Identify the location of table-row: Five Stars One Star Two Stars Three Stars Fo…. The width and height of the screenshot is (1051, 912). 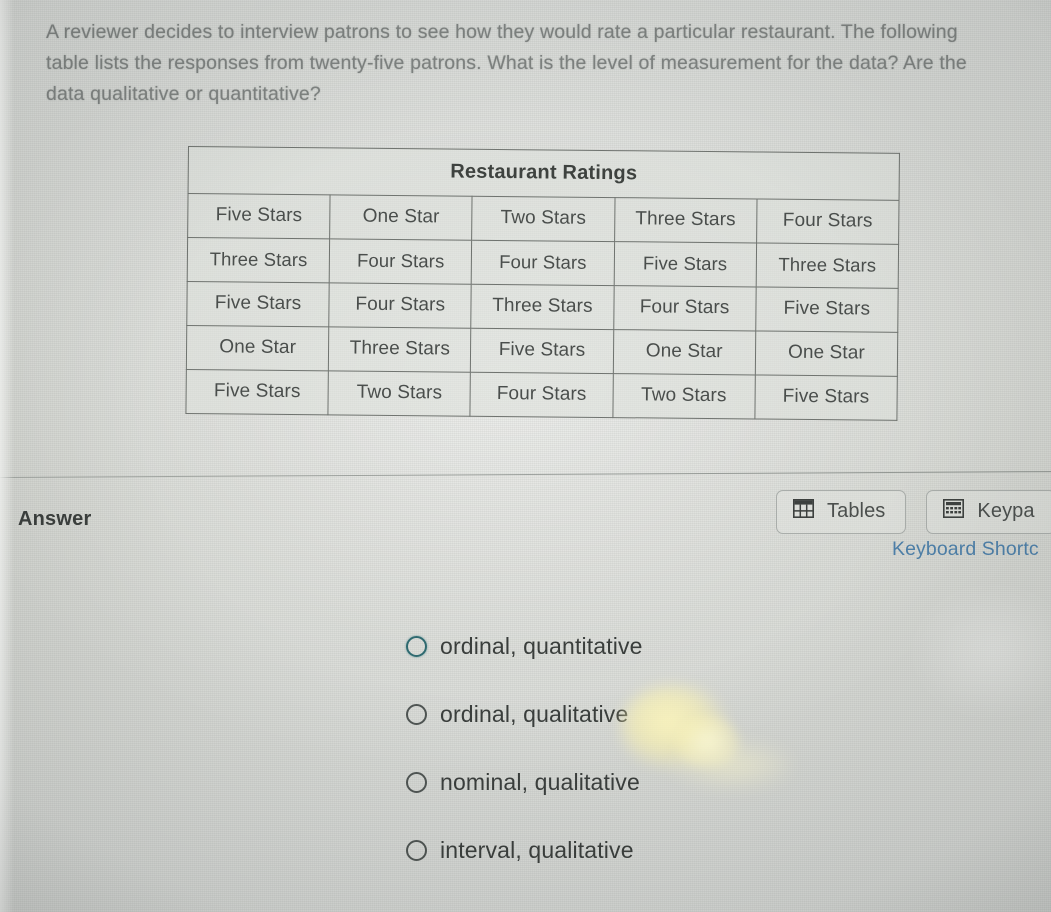
(543, 219).